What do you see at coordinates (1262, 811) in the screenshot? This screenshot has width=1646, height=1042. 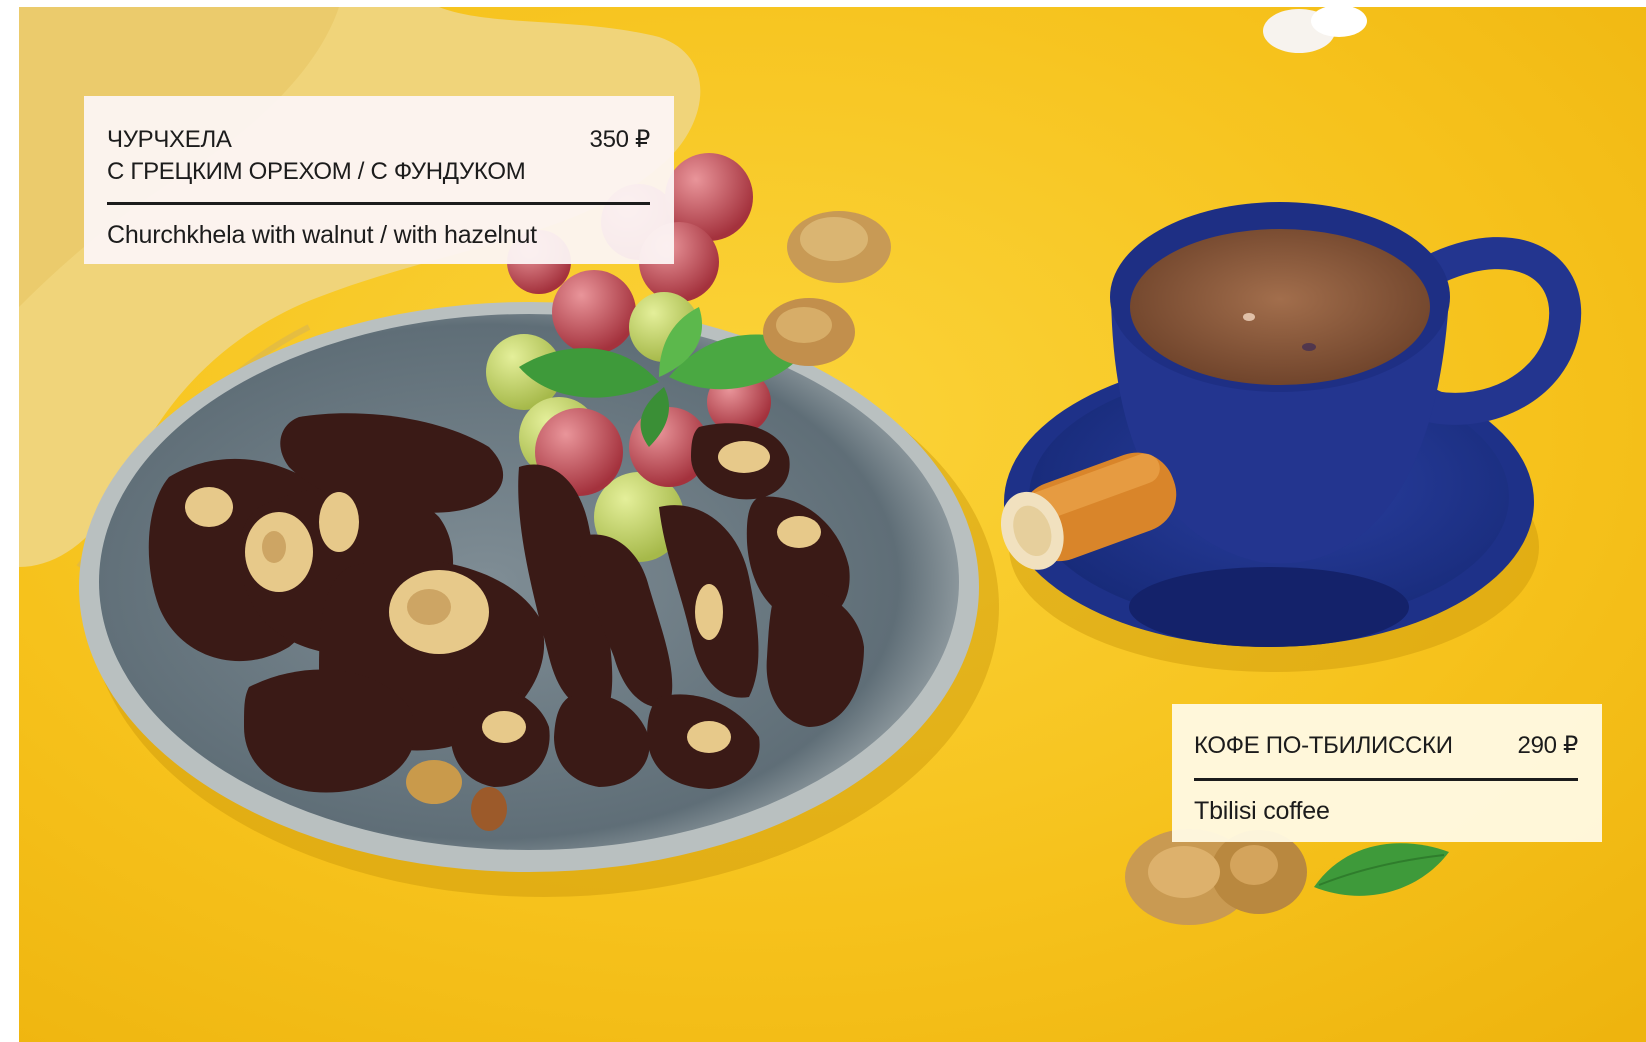 I see `dish-title-en: Tbilisi coffee` at bounding box center [1262, 811].